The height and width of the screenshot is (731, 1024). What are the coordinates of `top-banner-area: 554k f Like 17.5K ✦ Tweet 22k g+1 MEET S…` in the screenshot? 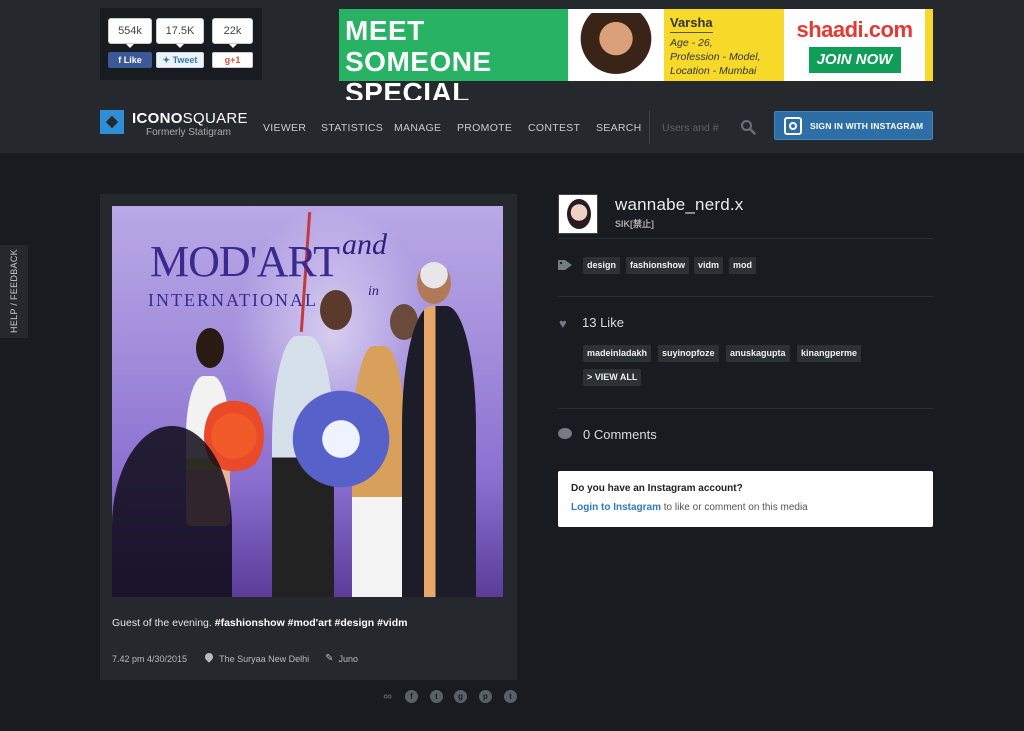 It's located at (512, 54).